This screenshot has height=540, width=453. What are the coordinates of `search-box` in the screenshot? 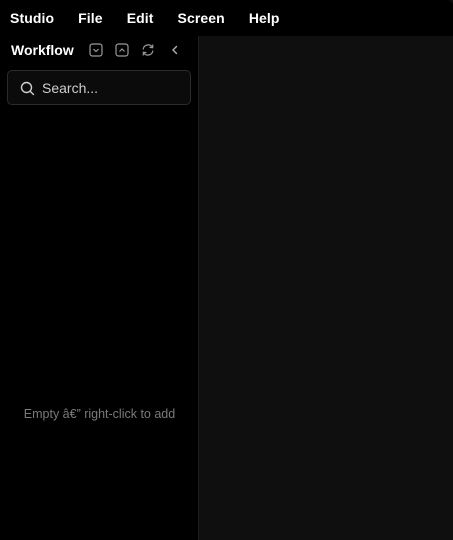 It's located at (99, 87).